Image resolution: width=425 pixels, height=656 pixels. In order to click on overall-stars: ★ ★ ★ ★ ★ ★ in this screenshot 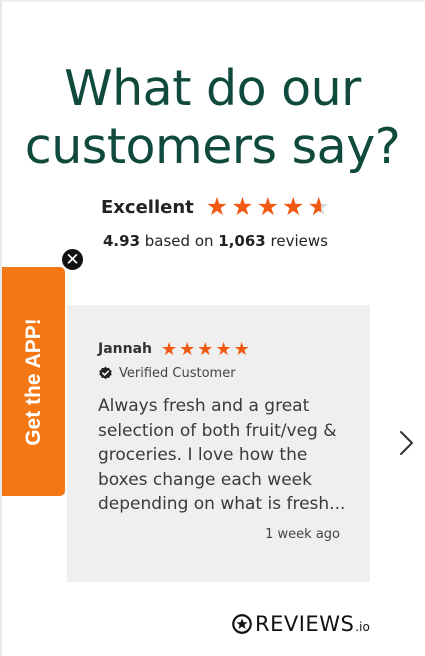, I will do `click(268, 207)`.